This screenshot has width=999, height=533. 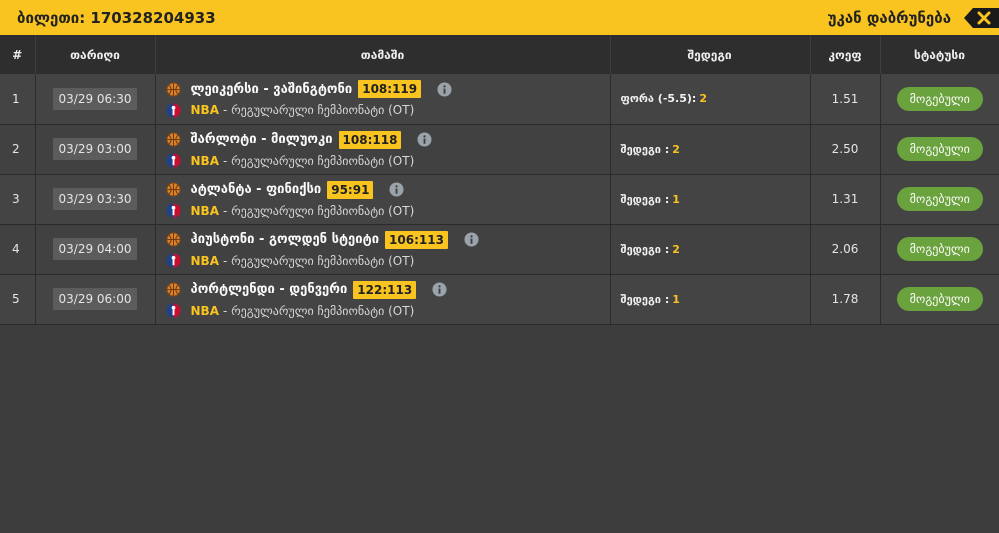 I want to click on back-label: უკან დაბრუნება, so click(x=889, y=17).